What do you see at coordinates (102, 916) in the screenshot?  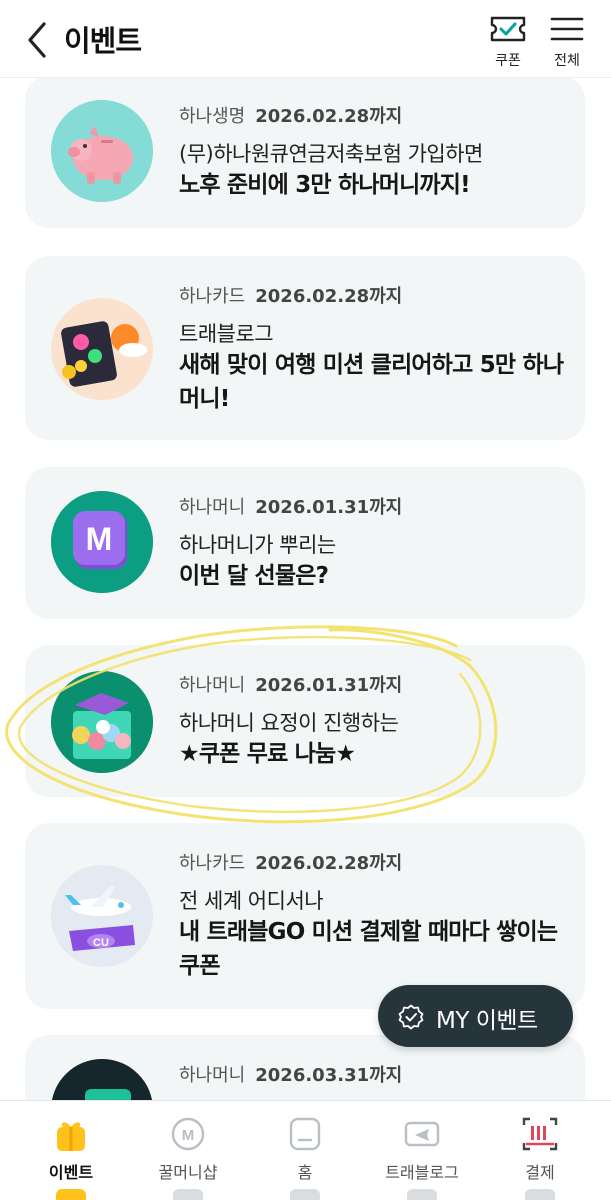 I see `airplane-icon: CU` at bounding box center [102, 916].